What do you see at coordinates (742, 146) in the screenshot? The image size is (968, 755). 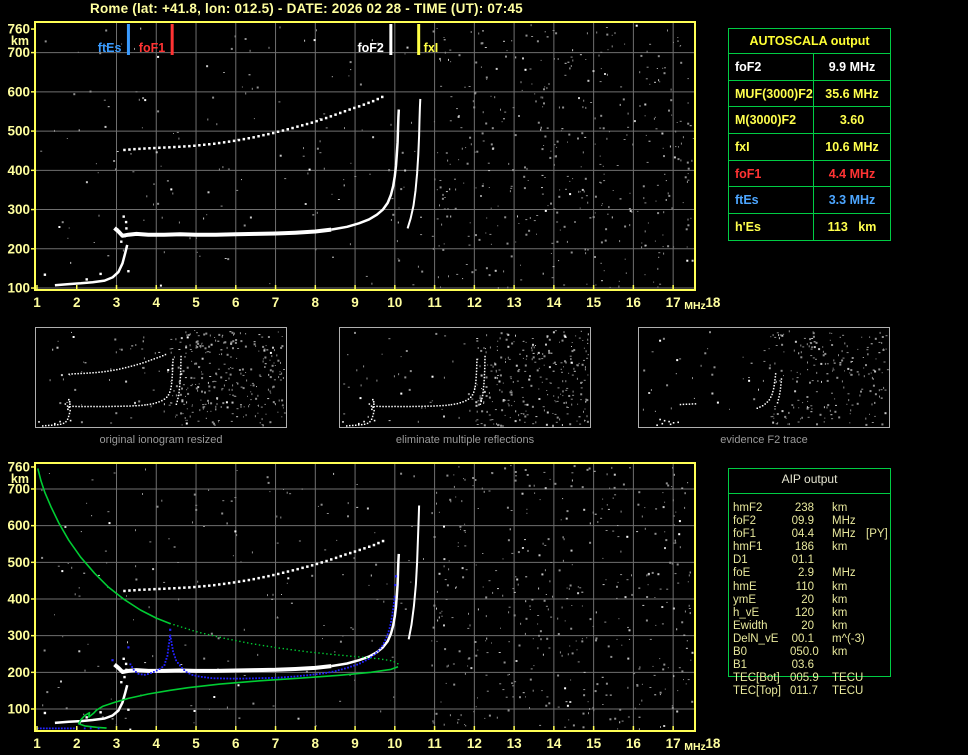 I see `param-label: fxI` at bounding box center [742, 146].